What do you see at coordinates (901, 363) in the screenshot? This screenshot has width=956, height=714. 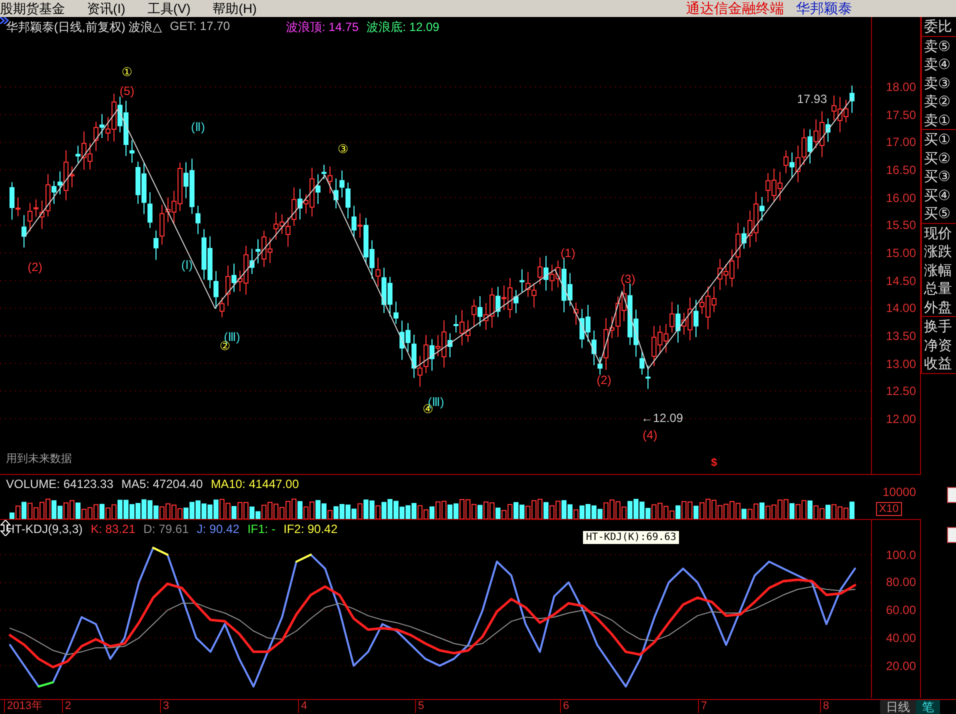 I see `axis-label: 13.00` at bounding box center [901, 363].